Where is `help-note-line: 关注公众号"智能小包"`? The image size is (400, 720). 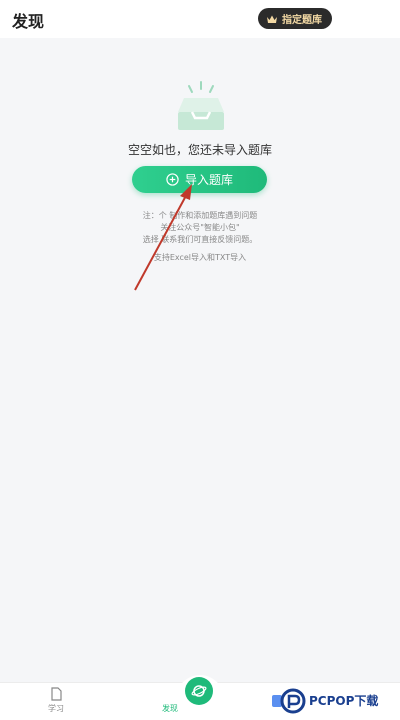
help-note-line: 关注公众号"智能小包" is located at coordinates (200, 227).